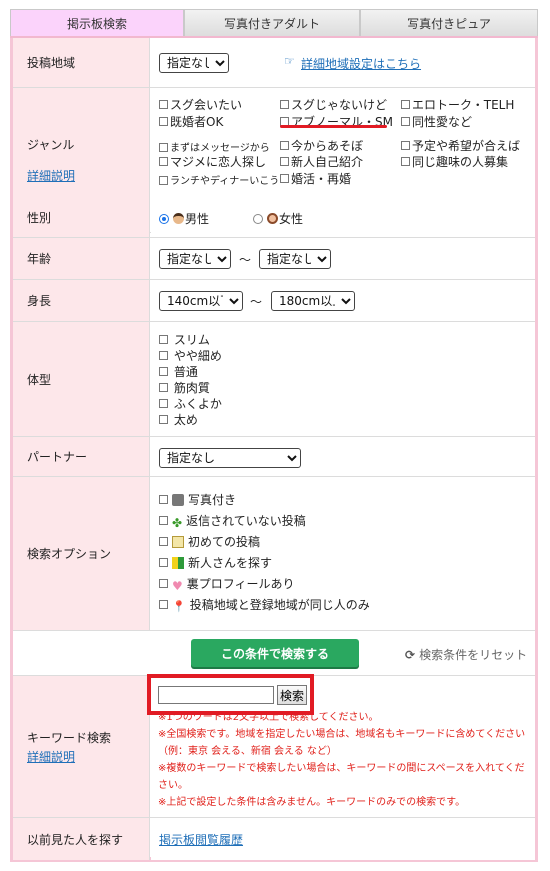 This screenshot has width=550, height=871. I want to click on height-to-select: 180cm以上, so click(313, 301).